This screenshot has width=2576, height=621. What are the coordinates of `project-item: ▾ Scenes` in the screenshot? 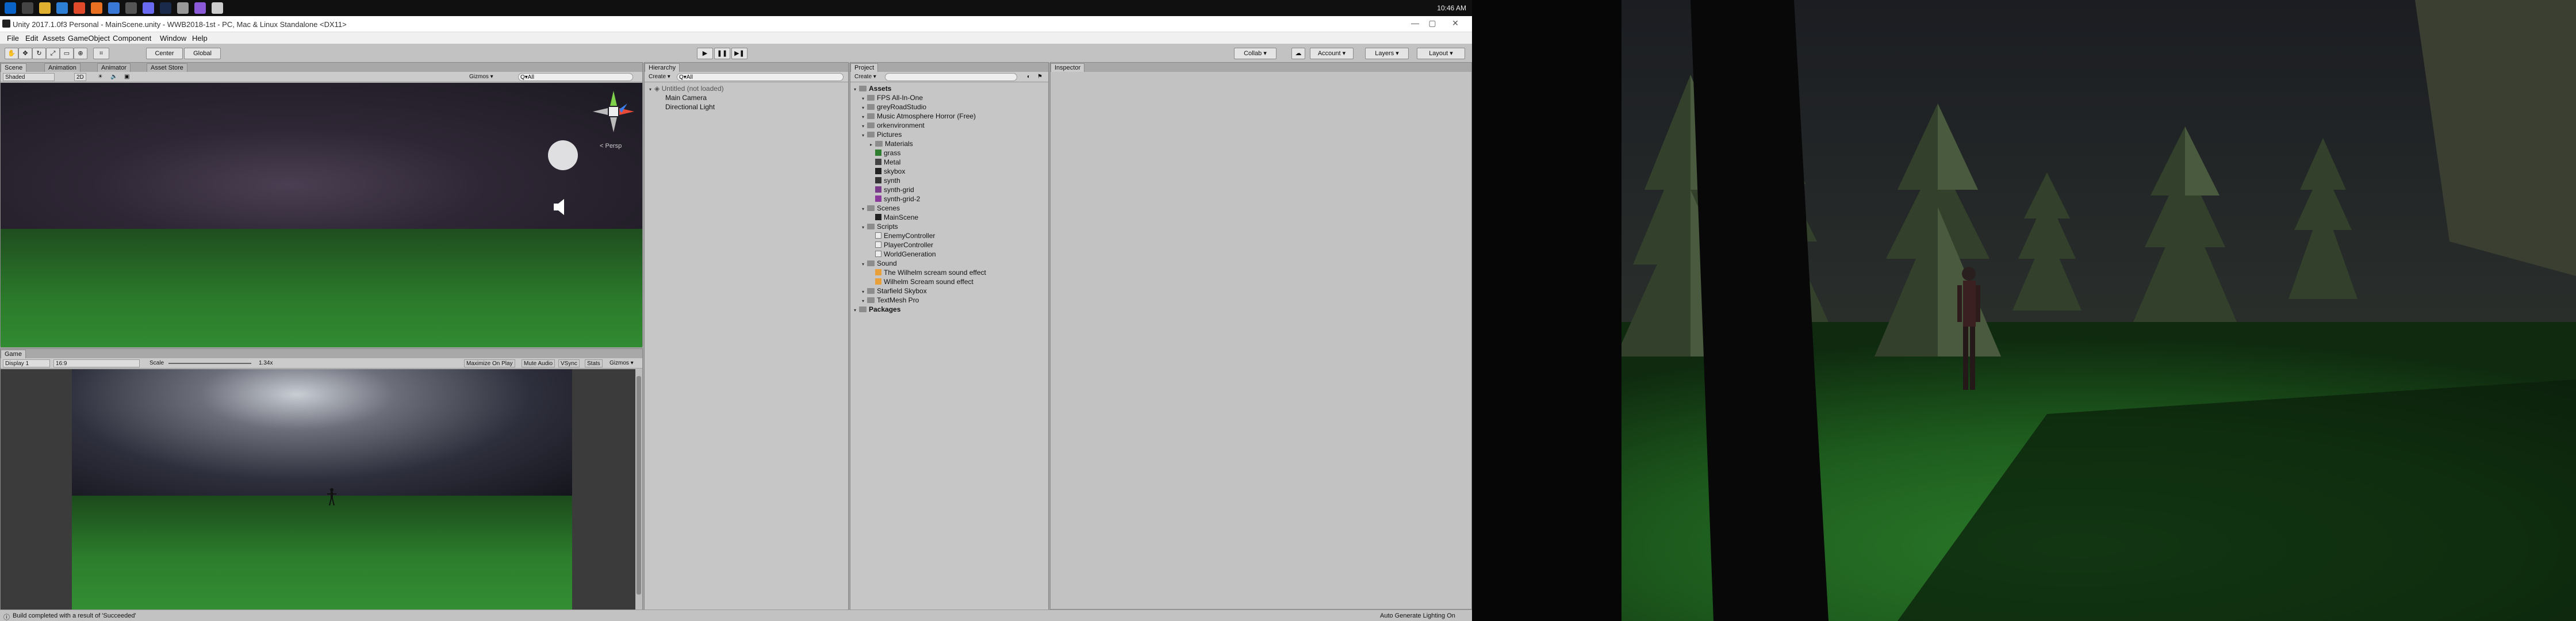 It's located at (881, 208).